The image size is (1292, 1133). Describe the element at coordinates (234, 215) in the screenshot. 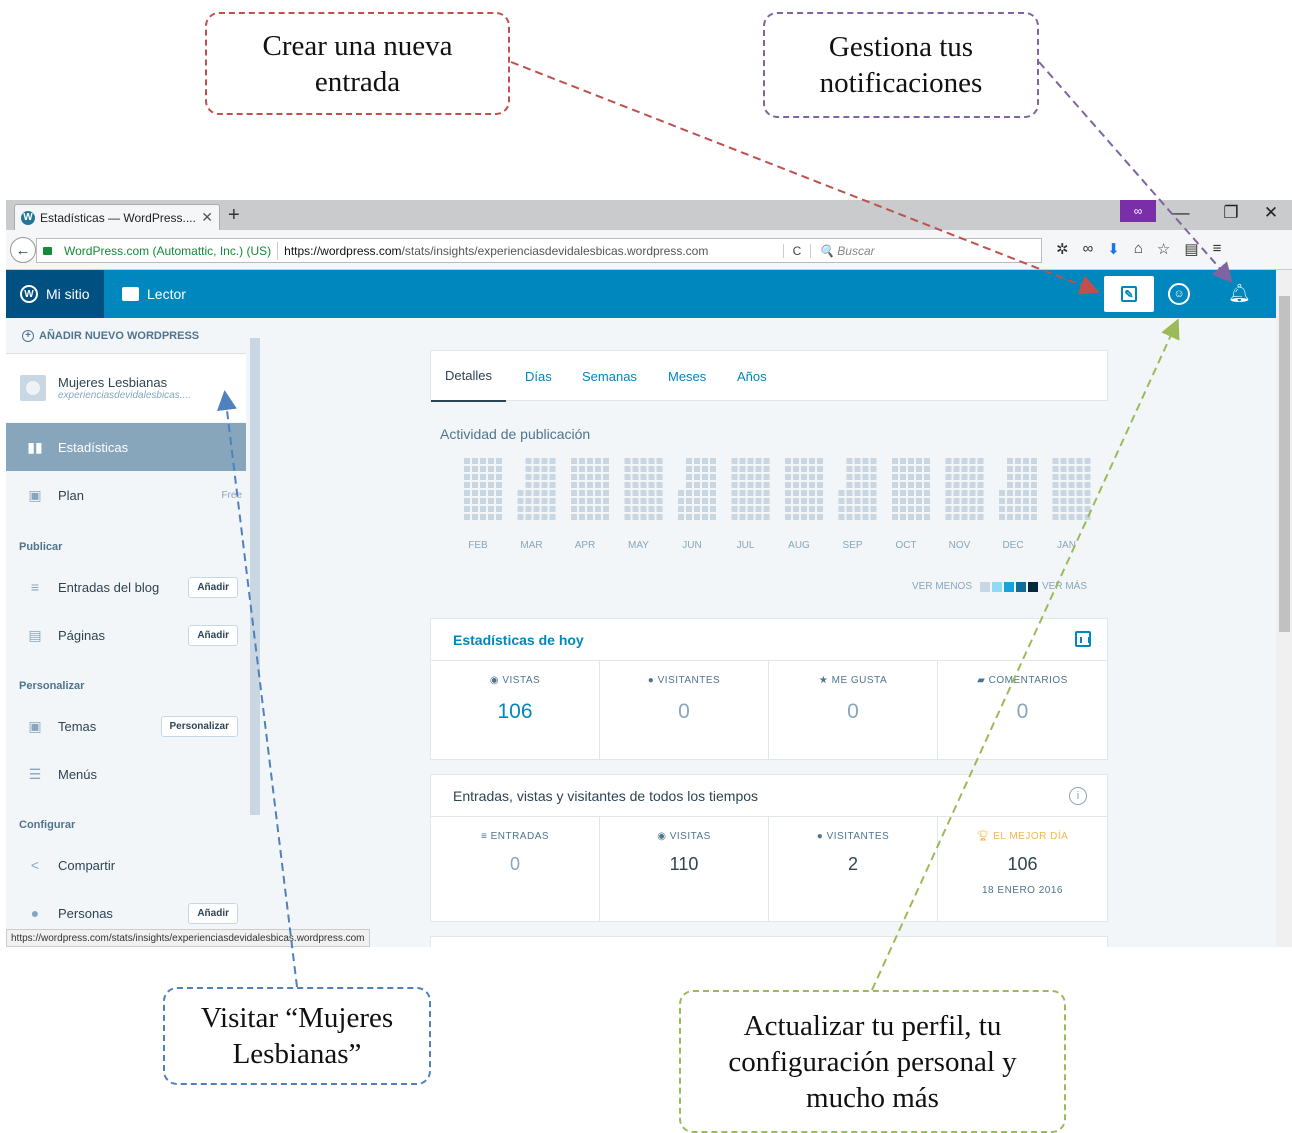

I see `new-tab-button: +` at that location.